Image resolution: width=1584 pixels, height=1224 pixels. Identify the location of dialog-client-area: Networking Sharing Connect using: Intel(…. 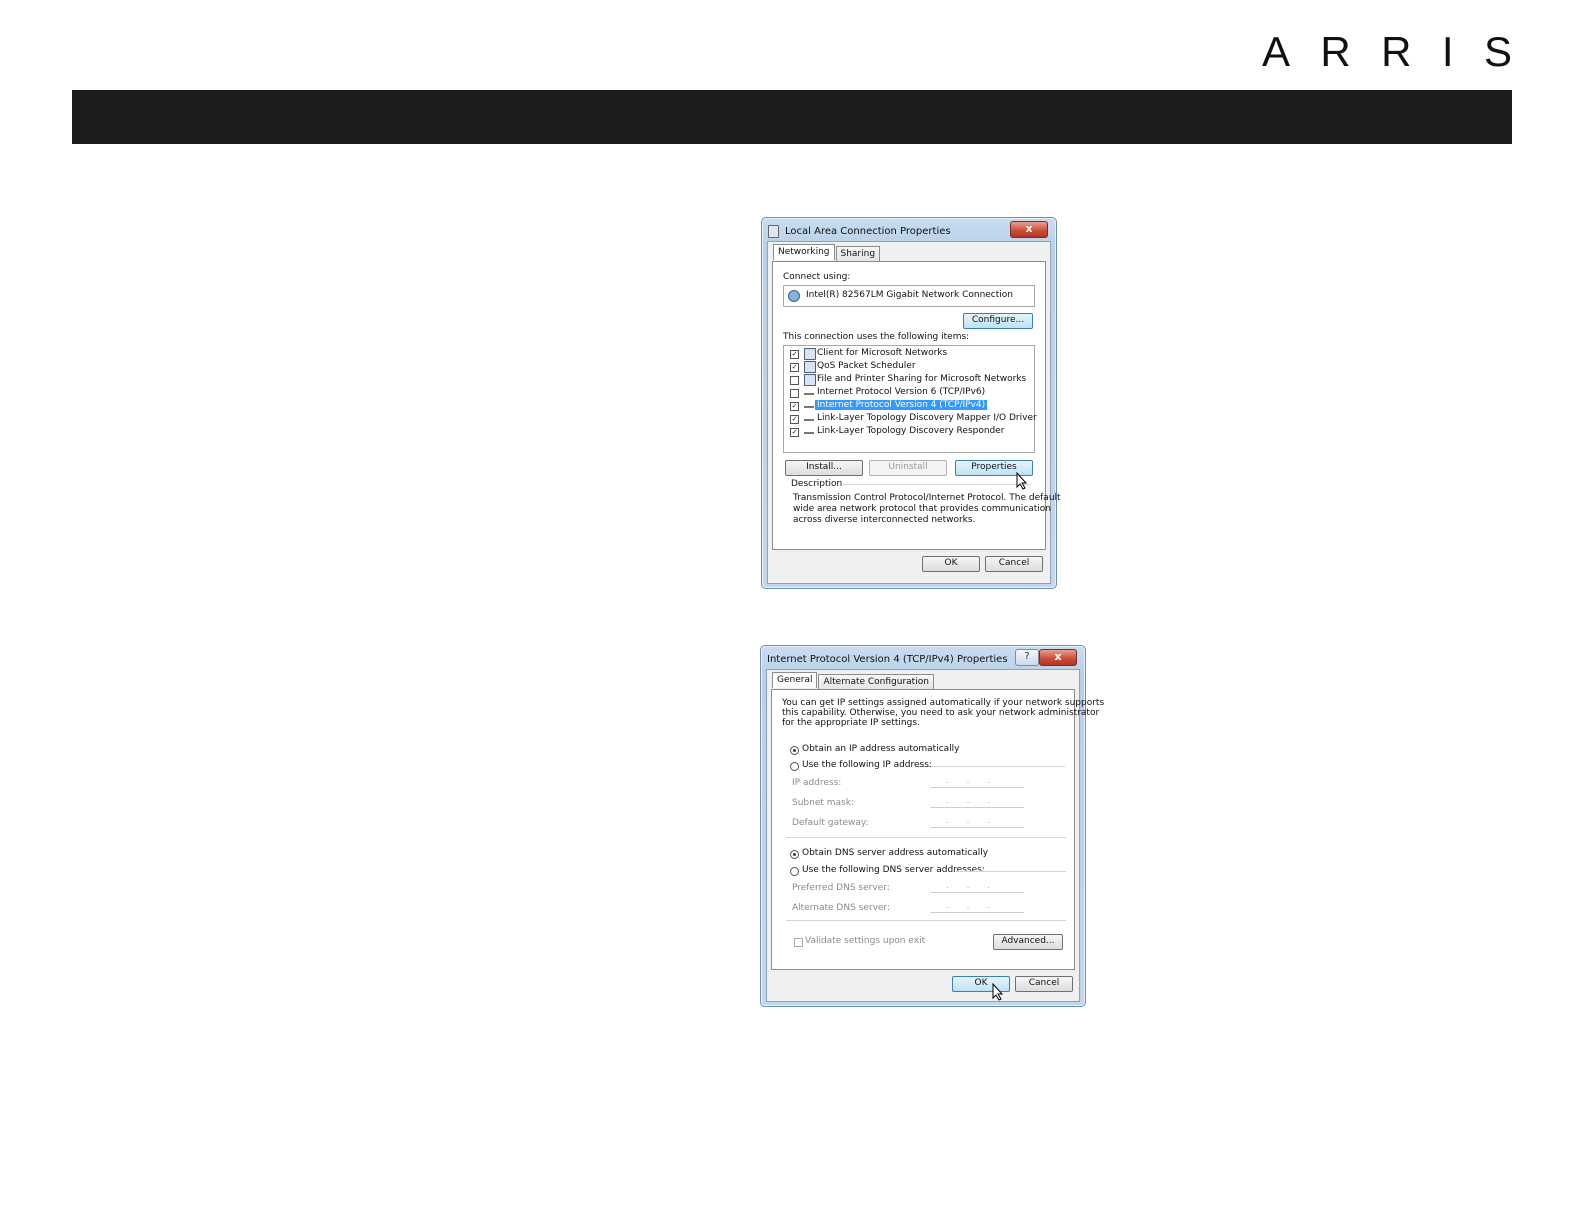
(914, 412).